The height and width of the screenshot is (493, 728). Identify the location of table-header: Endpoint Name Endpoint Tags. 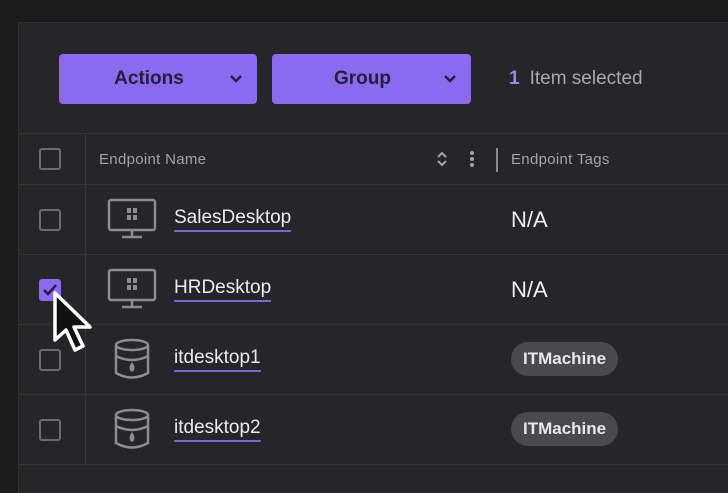
(373, 159).